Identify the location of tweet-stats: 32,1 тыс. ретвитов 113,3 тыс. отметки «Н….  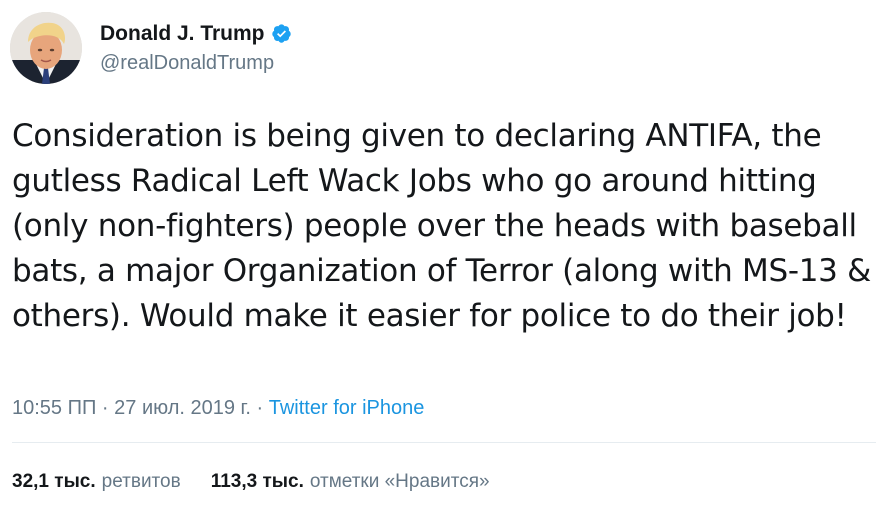
(266, 482).